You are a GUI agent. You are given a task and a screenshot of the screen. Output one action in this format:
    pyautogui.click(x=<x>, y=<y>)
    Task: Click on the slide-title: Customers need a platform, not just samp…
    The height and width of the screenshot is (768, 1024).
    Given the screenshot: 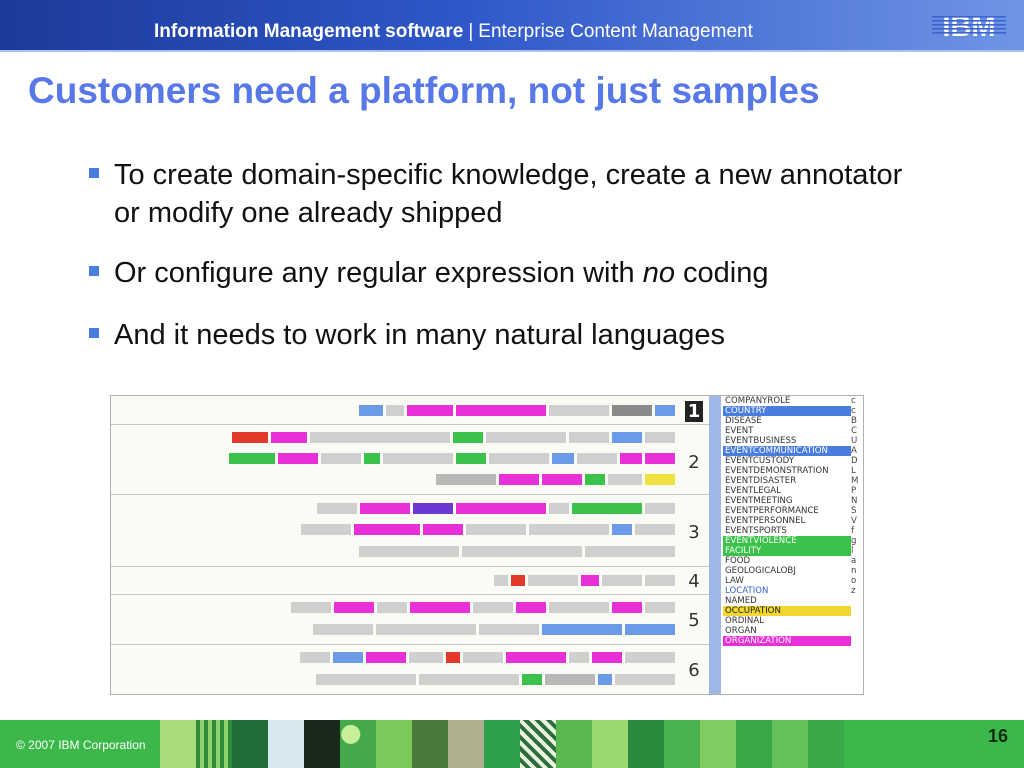 What is the action you would take?
    pyautogui.click(x=424, y=90)
    